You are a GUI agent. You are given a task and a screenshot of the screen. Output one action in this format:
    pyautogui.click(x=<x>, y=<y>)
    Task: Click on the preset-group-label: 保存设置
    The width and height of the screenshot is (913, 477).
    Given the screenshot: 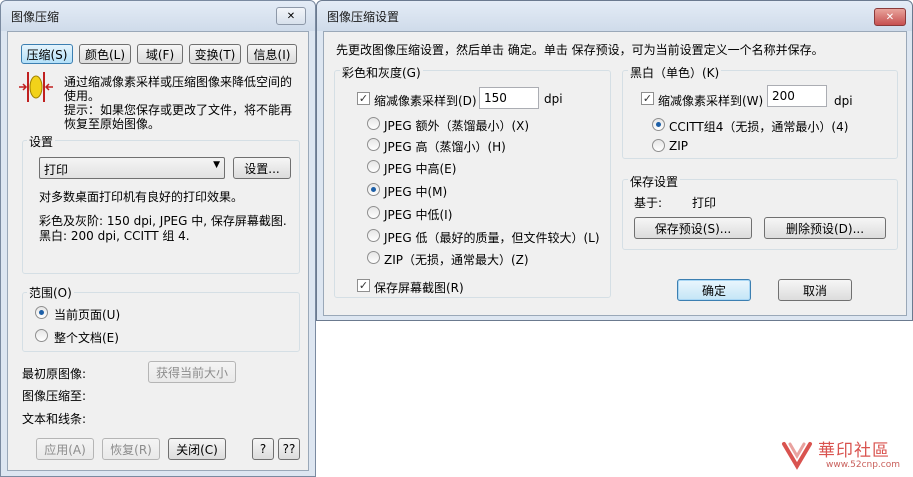 What is the action you would take?
    pyautogui.click(x=654, y=181)
    